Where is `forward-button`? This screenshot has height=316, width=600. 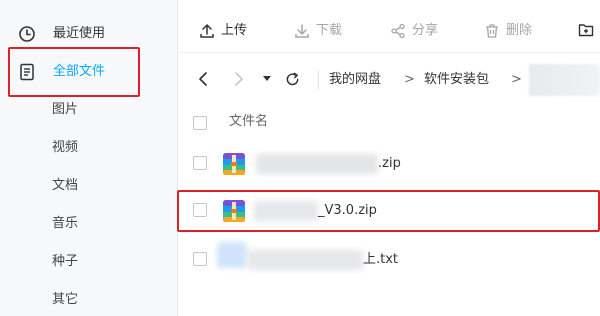
forward-button is located at coordinates (239, 79).